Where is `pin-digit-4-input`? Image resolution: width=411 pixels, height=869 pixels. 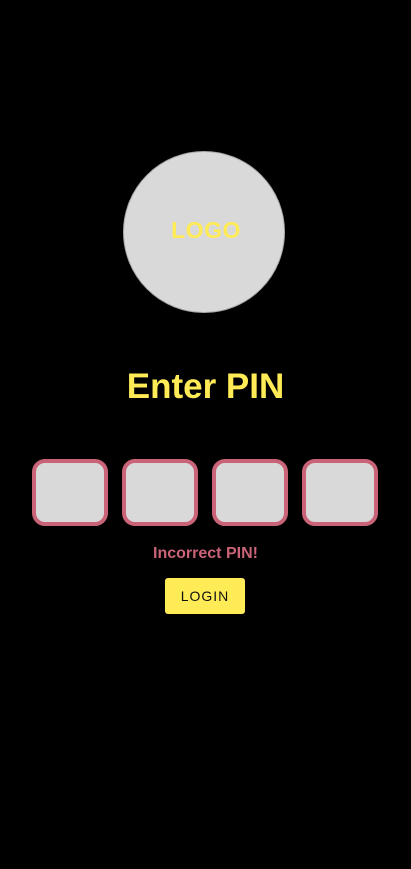
pin-digit-4-input is located at coordinates (340, 492).